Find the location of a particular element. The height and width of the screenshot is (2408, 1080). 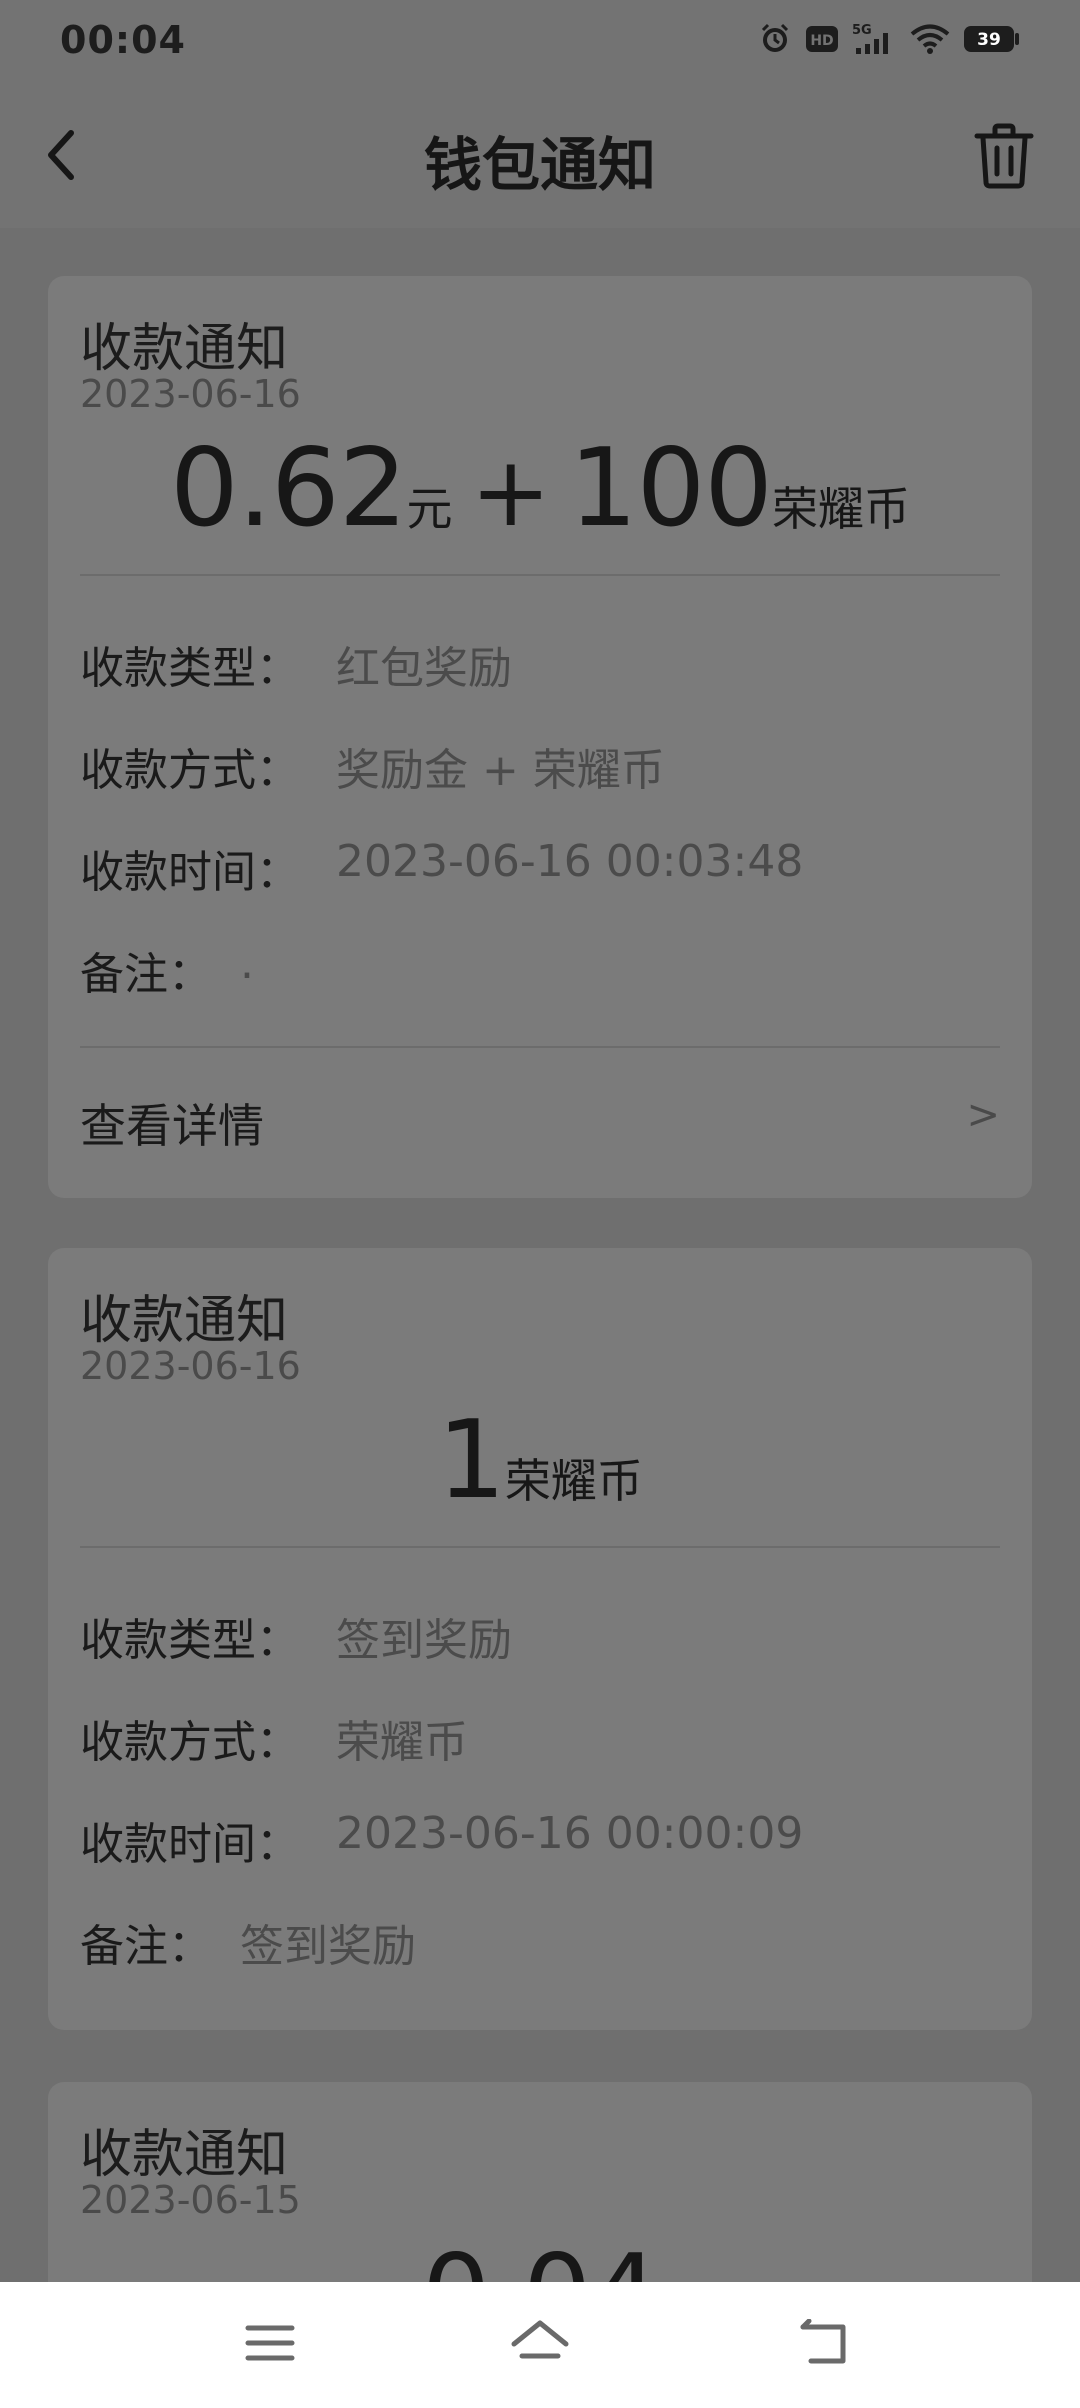

svg-text: HD is located at coordinates (821, 41).